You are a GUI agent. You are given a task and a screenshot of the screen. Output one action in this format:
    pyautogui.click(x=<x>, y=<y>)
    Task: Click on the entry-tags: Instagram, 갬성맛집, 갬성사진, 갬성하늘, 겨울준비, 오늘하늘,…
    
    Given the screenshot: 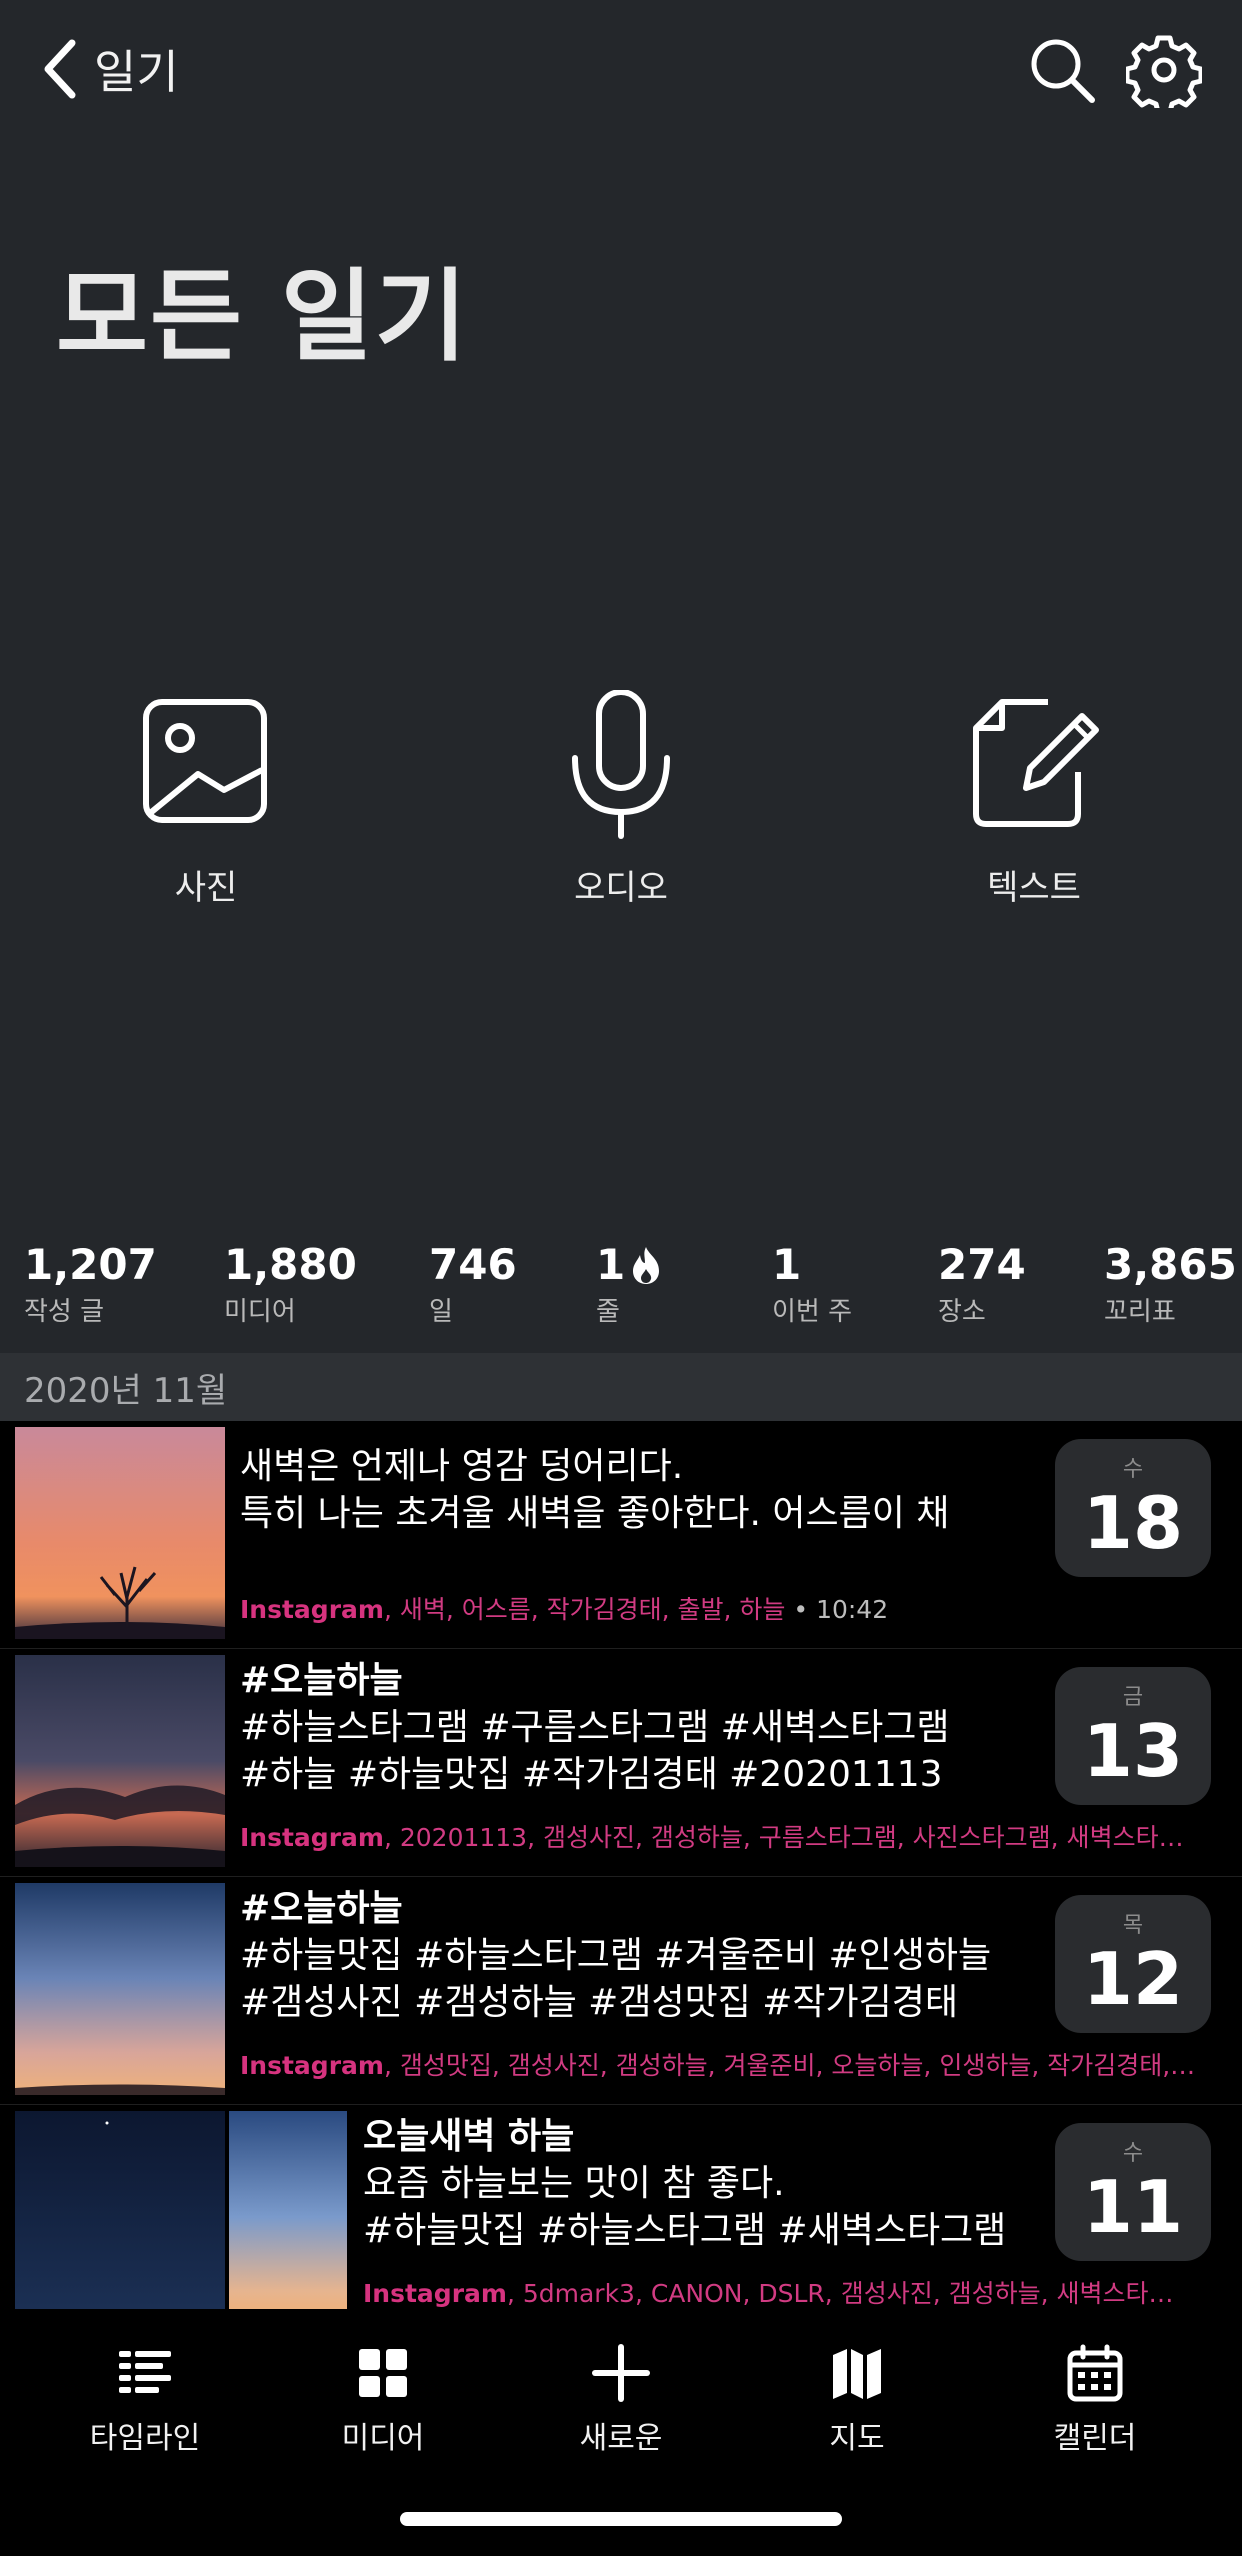 What is the action you would take?
    pyautogui.click(x=725, y=2064)
    